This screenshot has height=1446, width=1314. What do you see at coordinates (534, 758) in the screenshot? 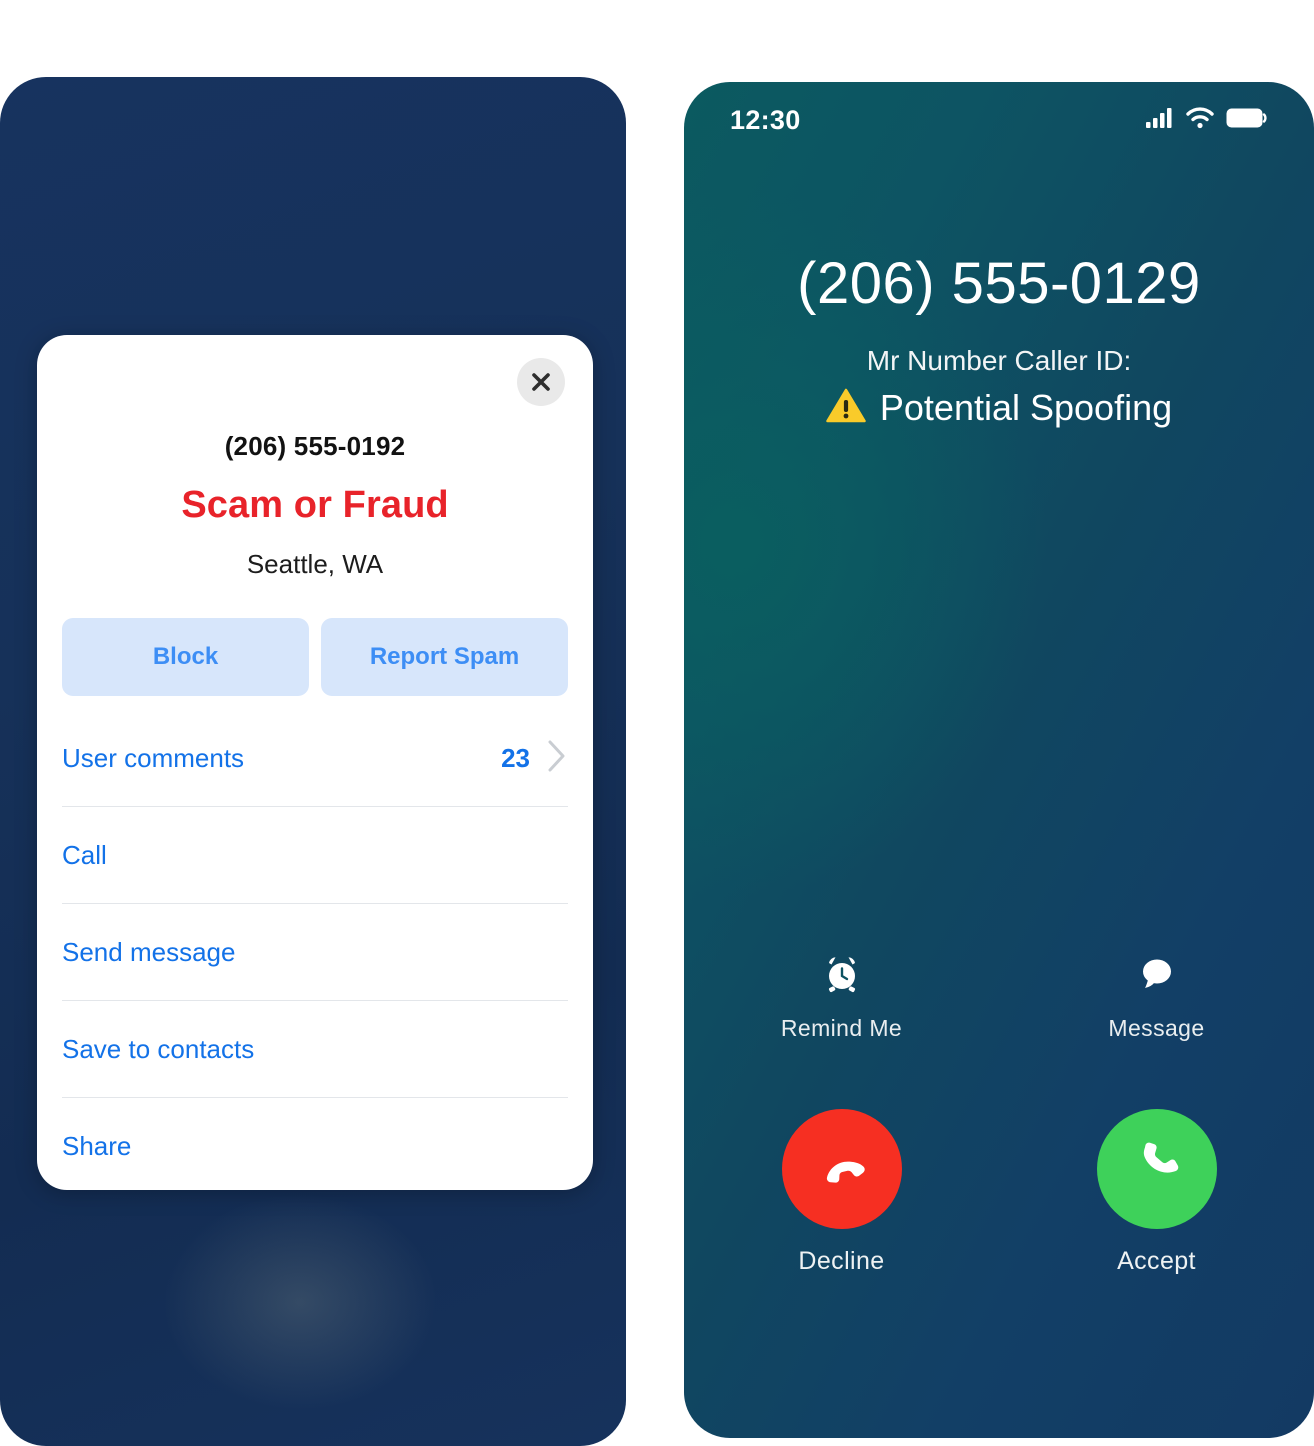
I see `menu-item-trailing: 23` at bounding box center [534, 758].